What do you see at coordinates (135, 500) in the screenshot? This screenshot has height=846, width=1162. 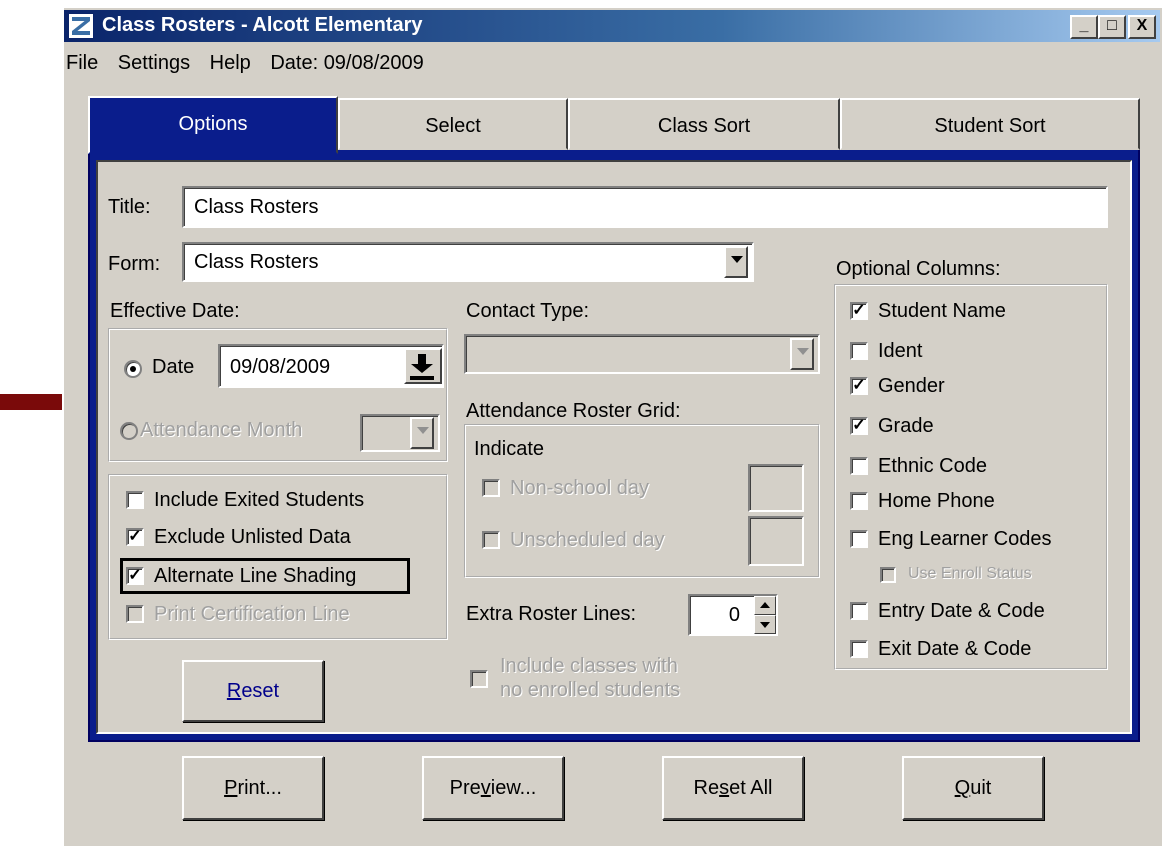 I see `include-exited-checkbox` at bounding box center [135, 500].